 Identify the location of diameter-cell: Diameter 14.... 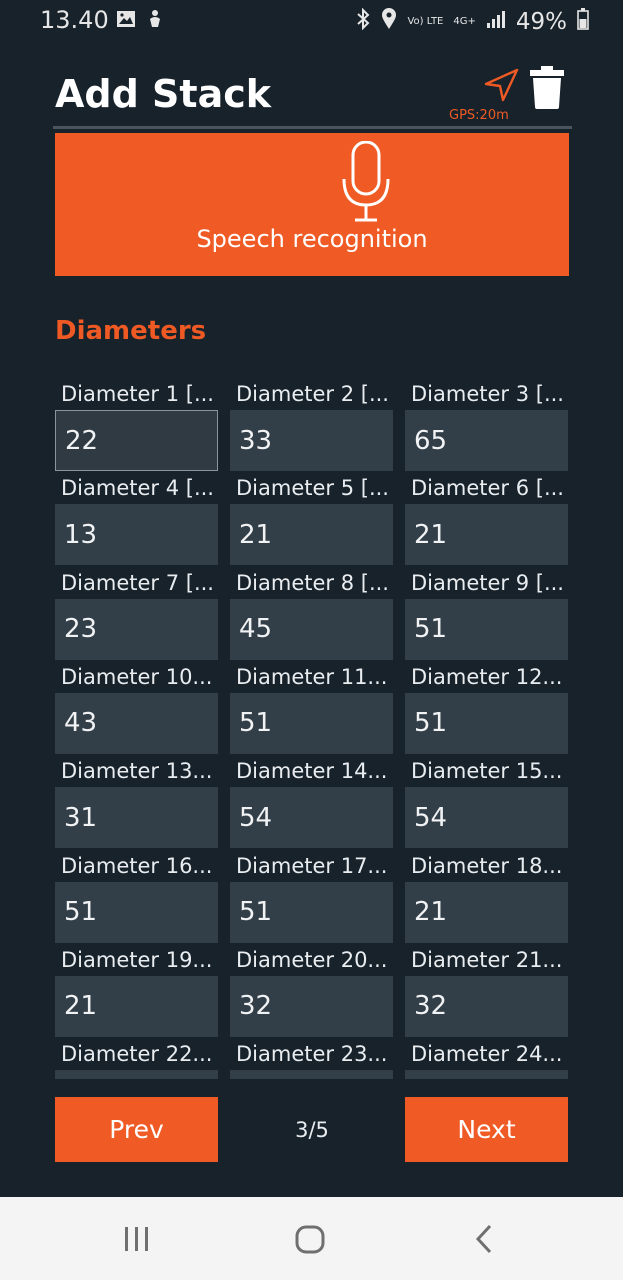
(311, 801).